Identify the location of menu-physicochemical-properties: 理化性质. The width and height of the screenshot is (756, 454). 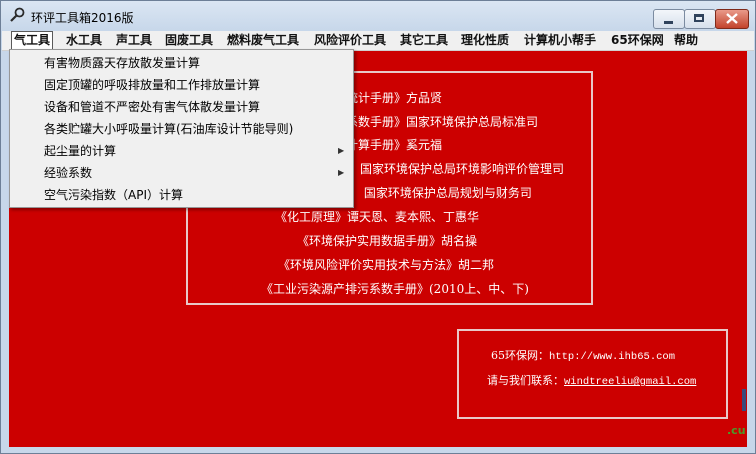
(485, 40).